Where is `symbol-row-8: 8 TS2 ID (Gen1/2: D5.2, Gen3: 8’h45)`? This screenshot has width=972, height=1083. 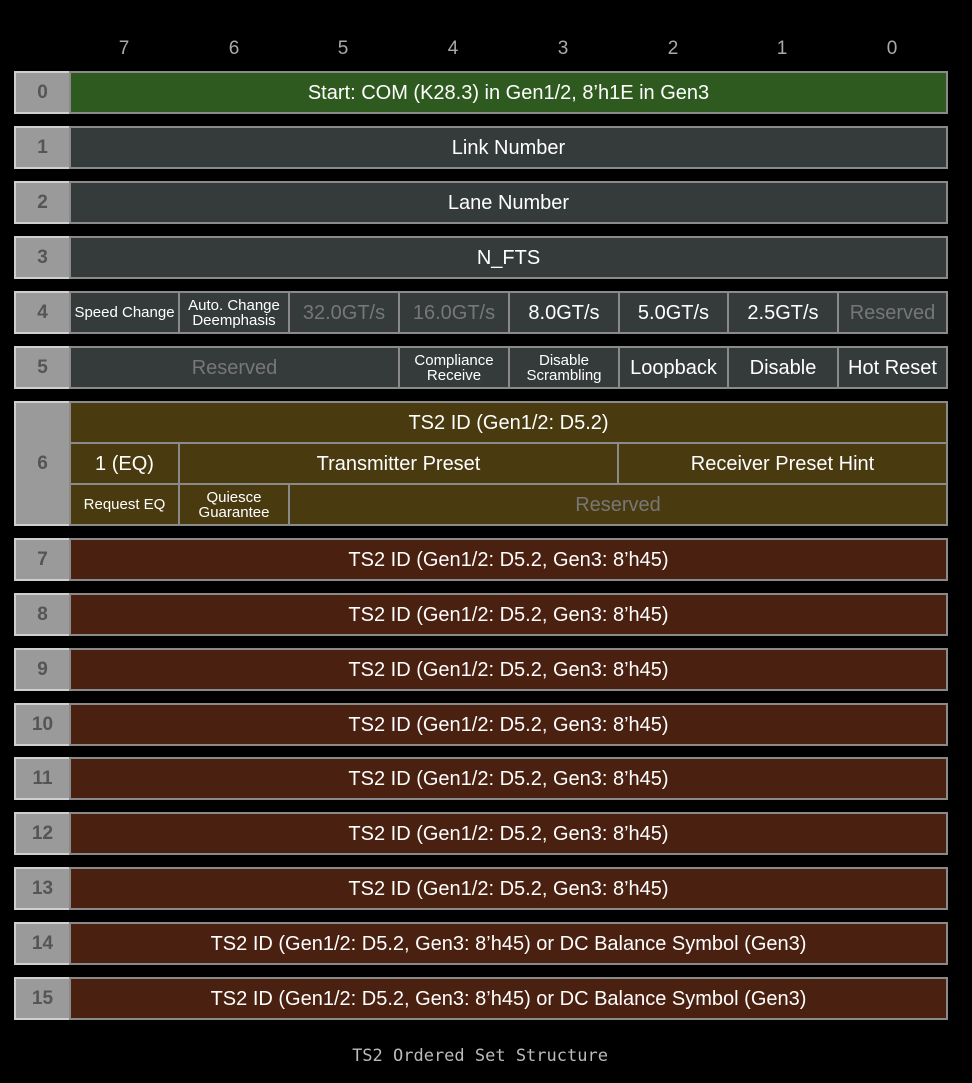 symbol-row-8: 8 TS2 ID (Gen1/2: D5.2, Gen3: 8’h45) is located at coordinates (481, 614).